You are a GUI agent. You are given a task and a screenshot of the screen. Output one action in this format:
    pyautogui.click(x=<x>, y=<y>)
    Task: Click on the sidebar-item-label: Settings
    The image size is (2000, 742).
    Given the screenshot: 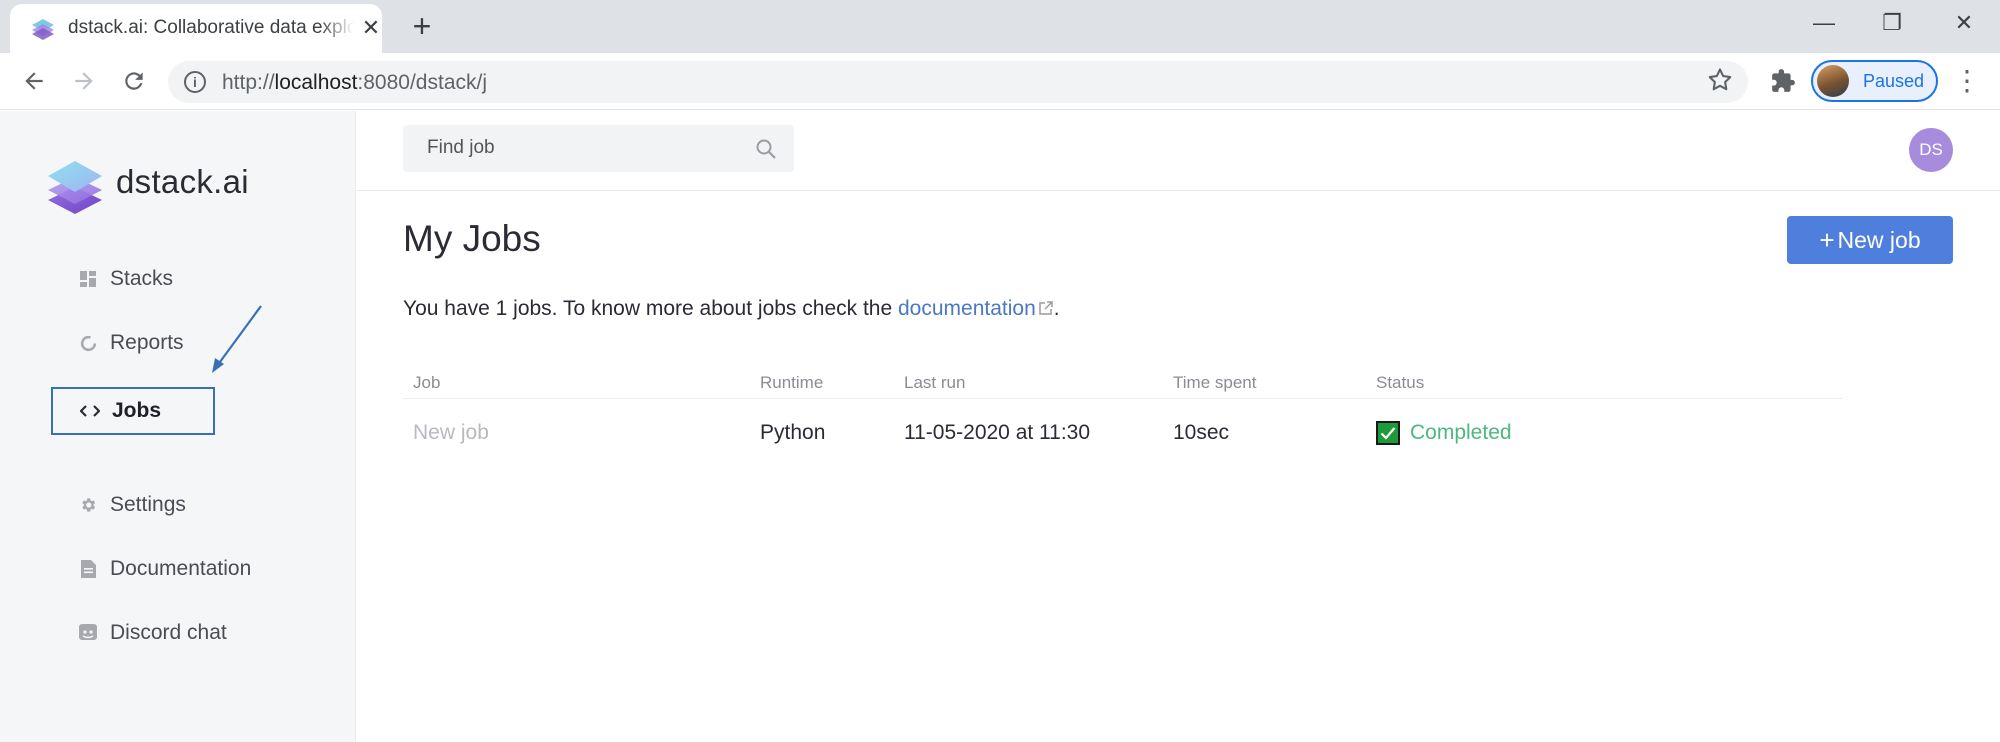 What is the action you would take?
    pyautogui.click(x=148, y=504)
    